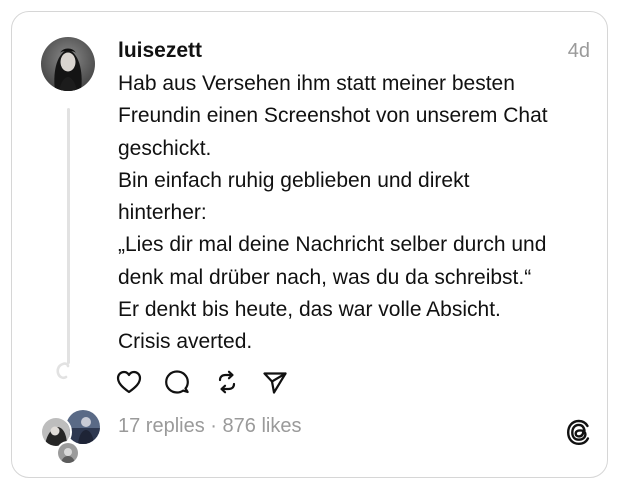 Image resolution: width=620 pixels, height=490 pixels. I want to click on replies-count: 17 replies, so click(161, 426).